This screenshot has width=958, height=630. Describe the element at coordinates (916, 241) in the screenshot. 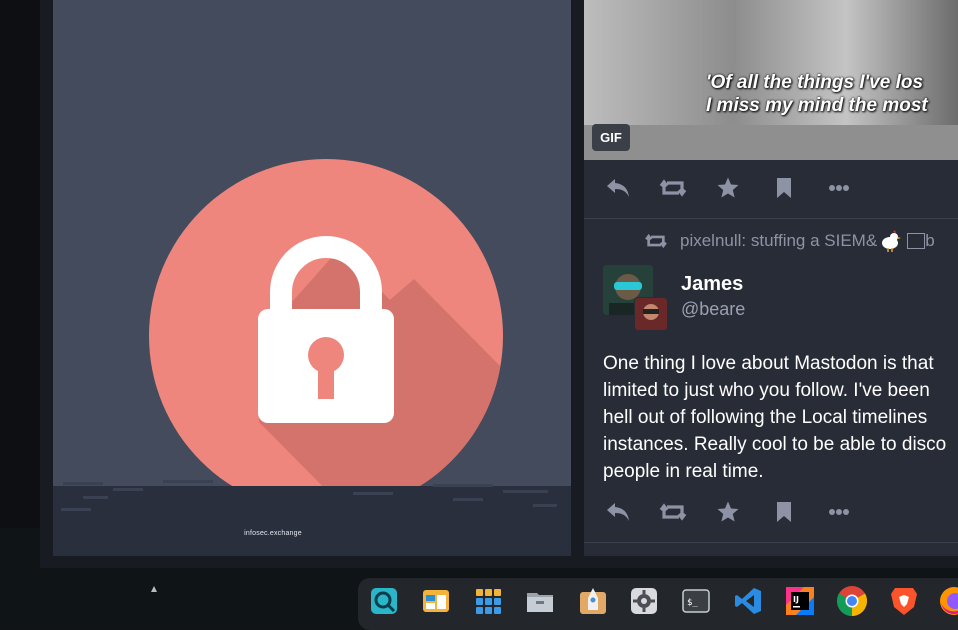

I see `flag-emoji-icon` at that location.